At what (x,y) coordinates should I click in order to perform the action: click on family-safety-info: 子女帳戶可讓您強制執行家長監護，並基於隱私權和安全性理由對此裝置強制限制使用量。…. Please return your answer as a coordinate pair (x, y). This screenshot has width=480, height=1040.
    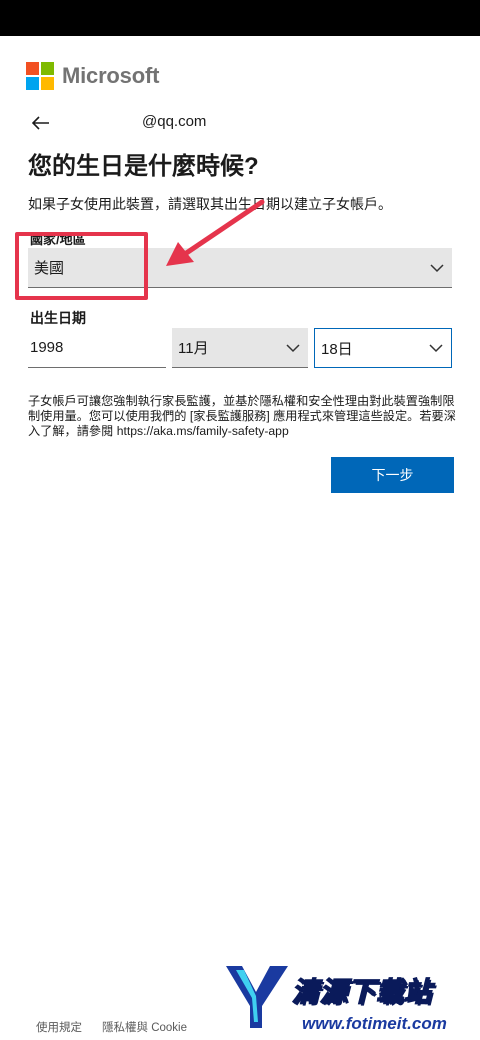
    Looking at the image, I should click on (242, 416).